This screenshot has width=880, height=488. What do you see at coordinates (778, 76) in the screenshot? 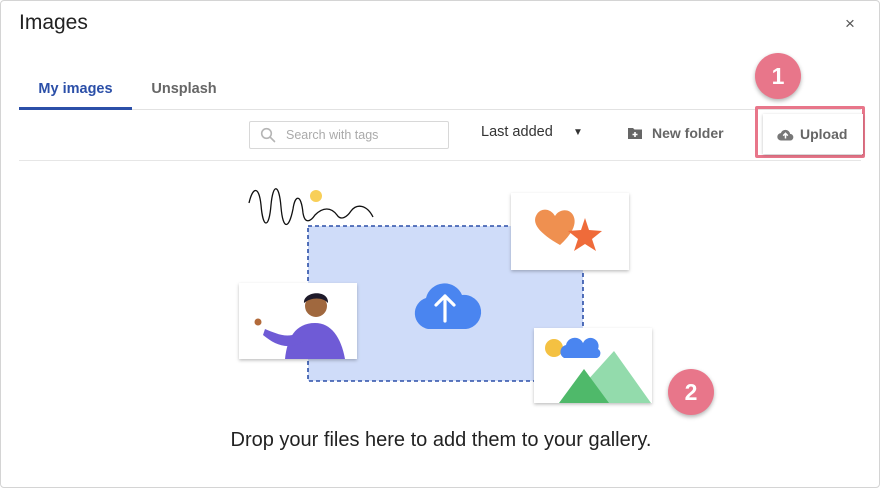
I see `annotation-badge-1: 1` at bounding box center [778, 76].